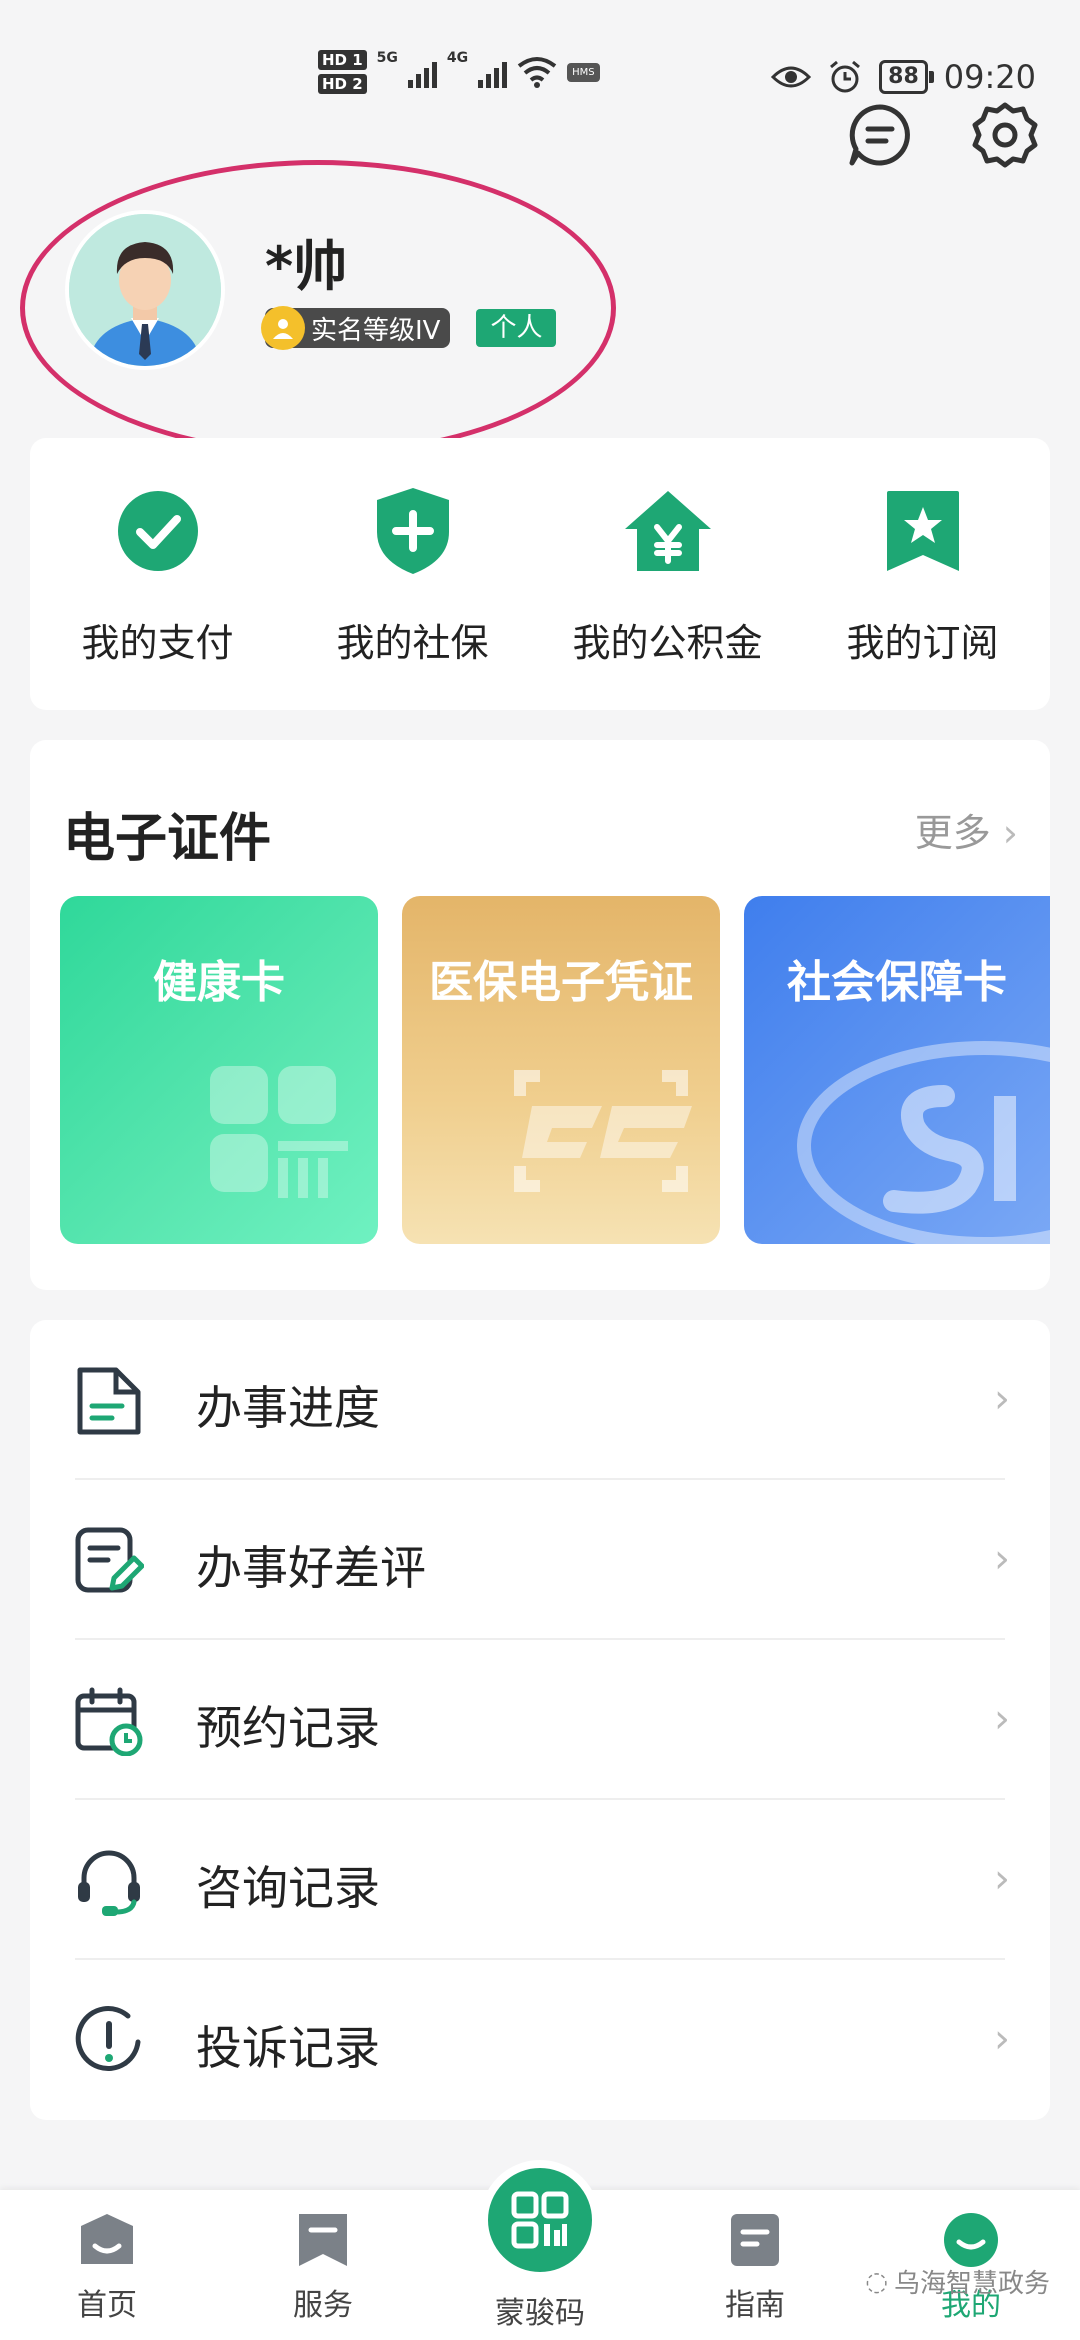 This screenshot has height=2340, width=1080. I want to click on headset-icon, so click(109, 1881).